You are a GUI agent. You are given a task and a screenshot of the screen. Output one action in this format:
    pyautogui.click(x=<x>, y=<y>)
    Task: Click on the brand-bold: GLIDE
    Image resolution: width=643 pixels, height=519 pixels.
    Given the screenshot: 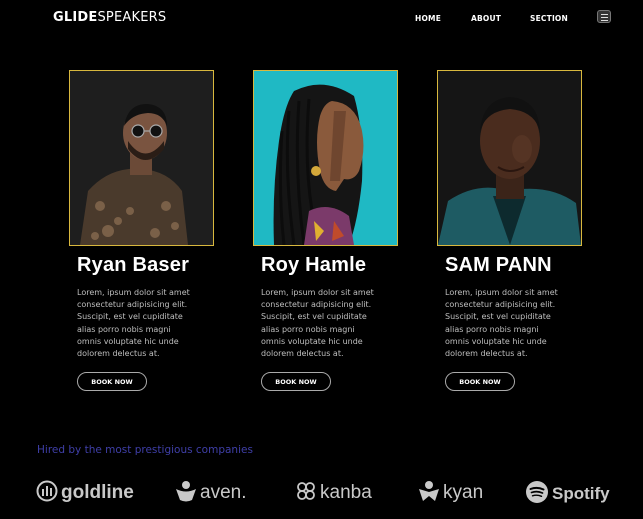 What is the action you would take?
    pyautogui.click(x=75, y=17)
    